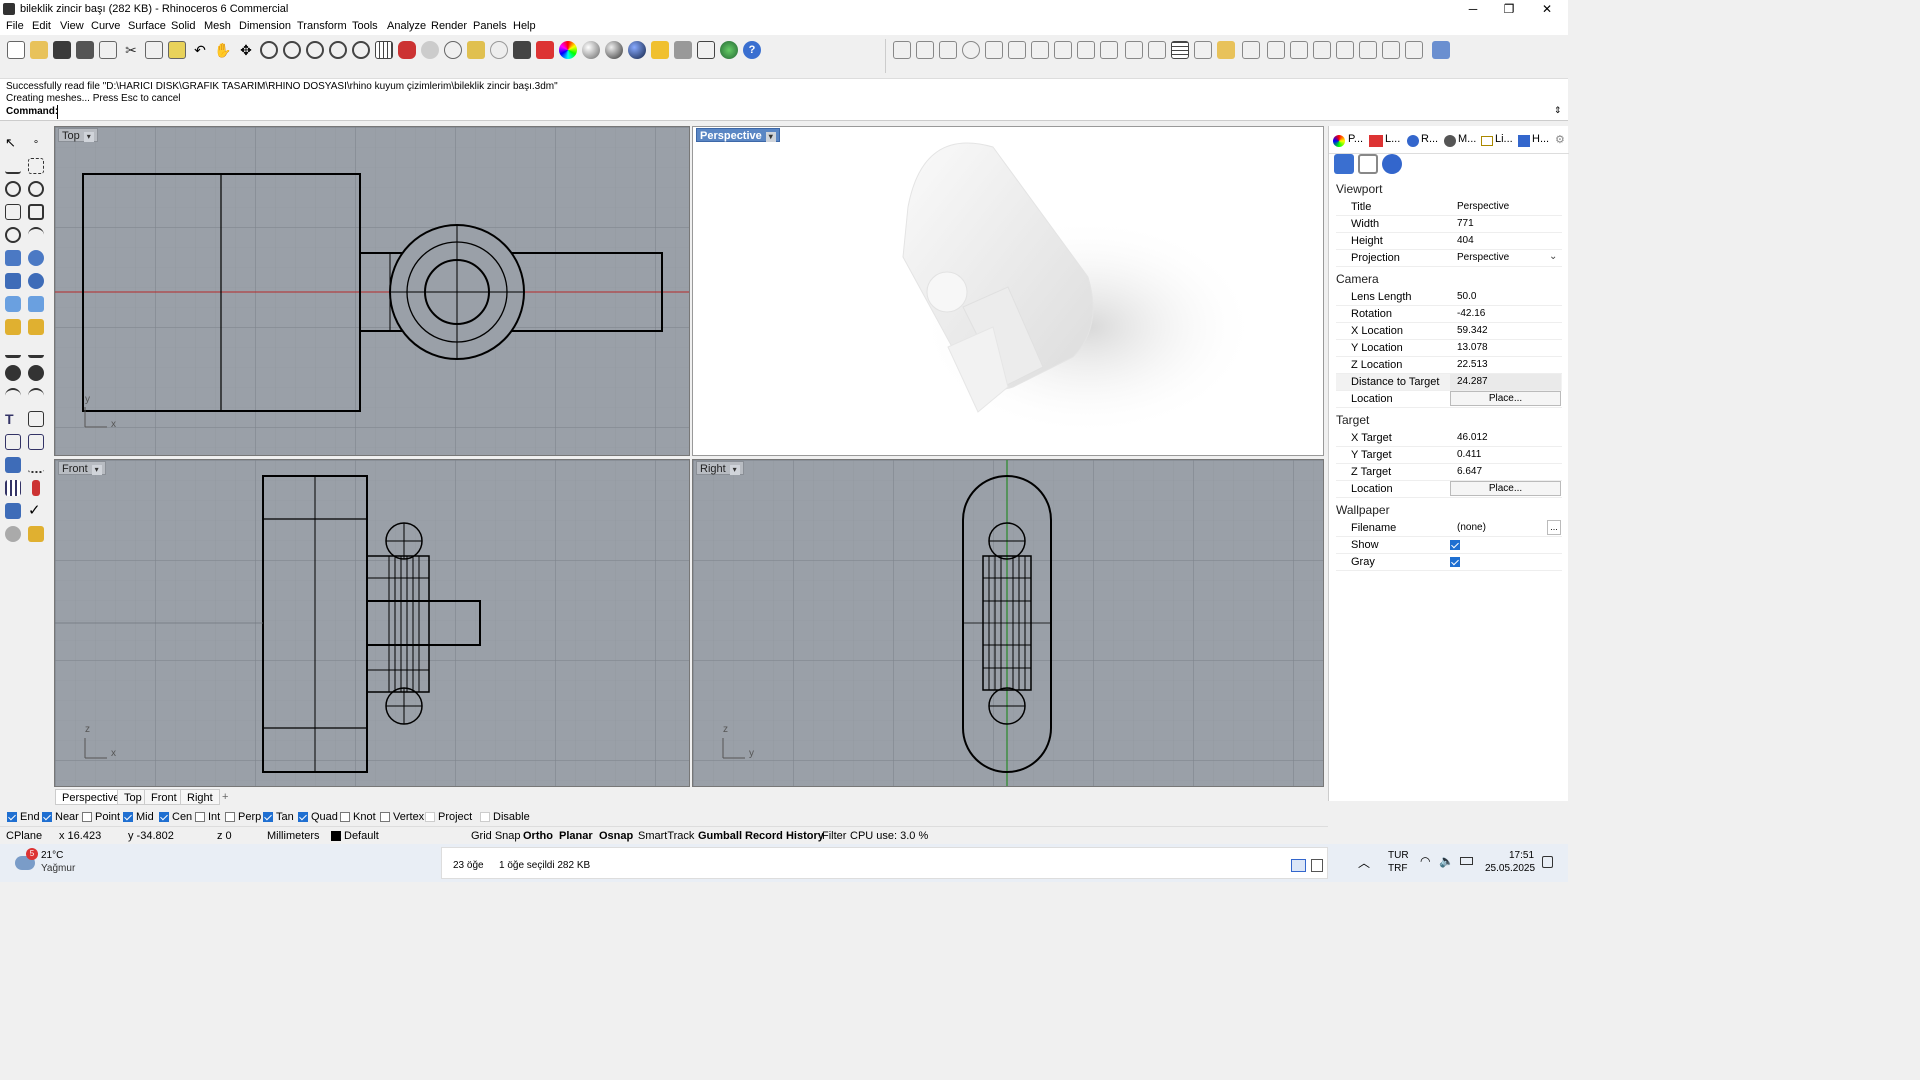 Image resolution: width=1920 pixels, height=1080 pixels. What do you see at coordinates (784, 836) in the screenshot?
I see `record-history-toggle: Record History` at bounding box center [784, 836].